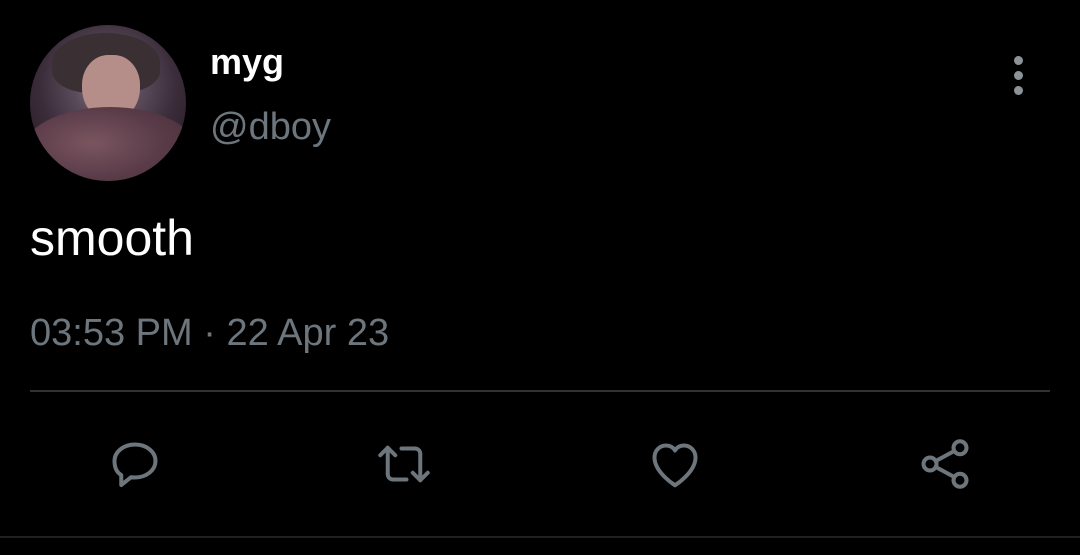 This screenshot has width=1080, height=555. I want to click on share-button, so click(945, 464).